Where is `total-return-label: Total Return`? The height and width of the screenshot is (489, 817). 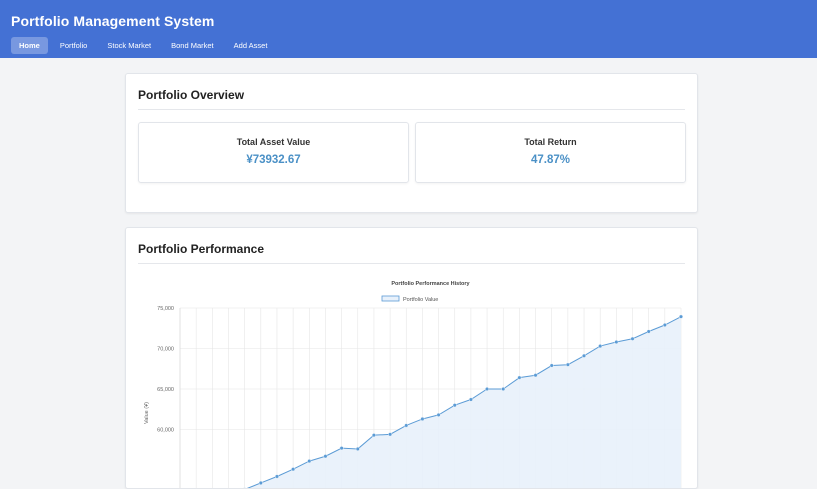 total-return-label: Total Return is located at coordinates (550, 142).